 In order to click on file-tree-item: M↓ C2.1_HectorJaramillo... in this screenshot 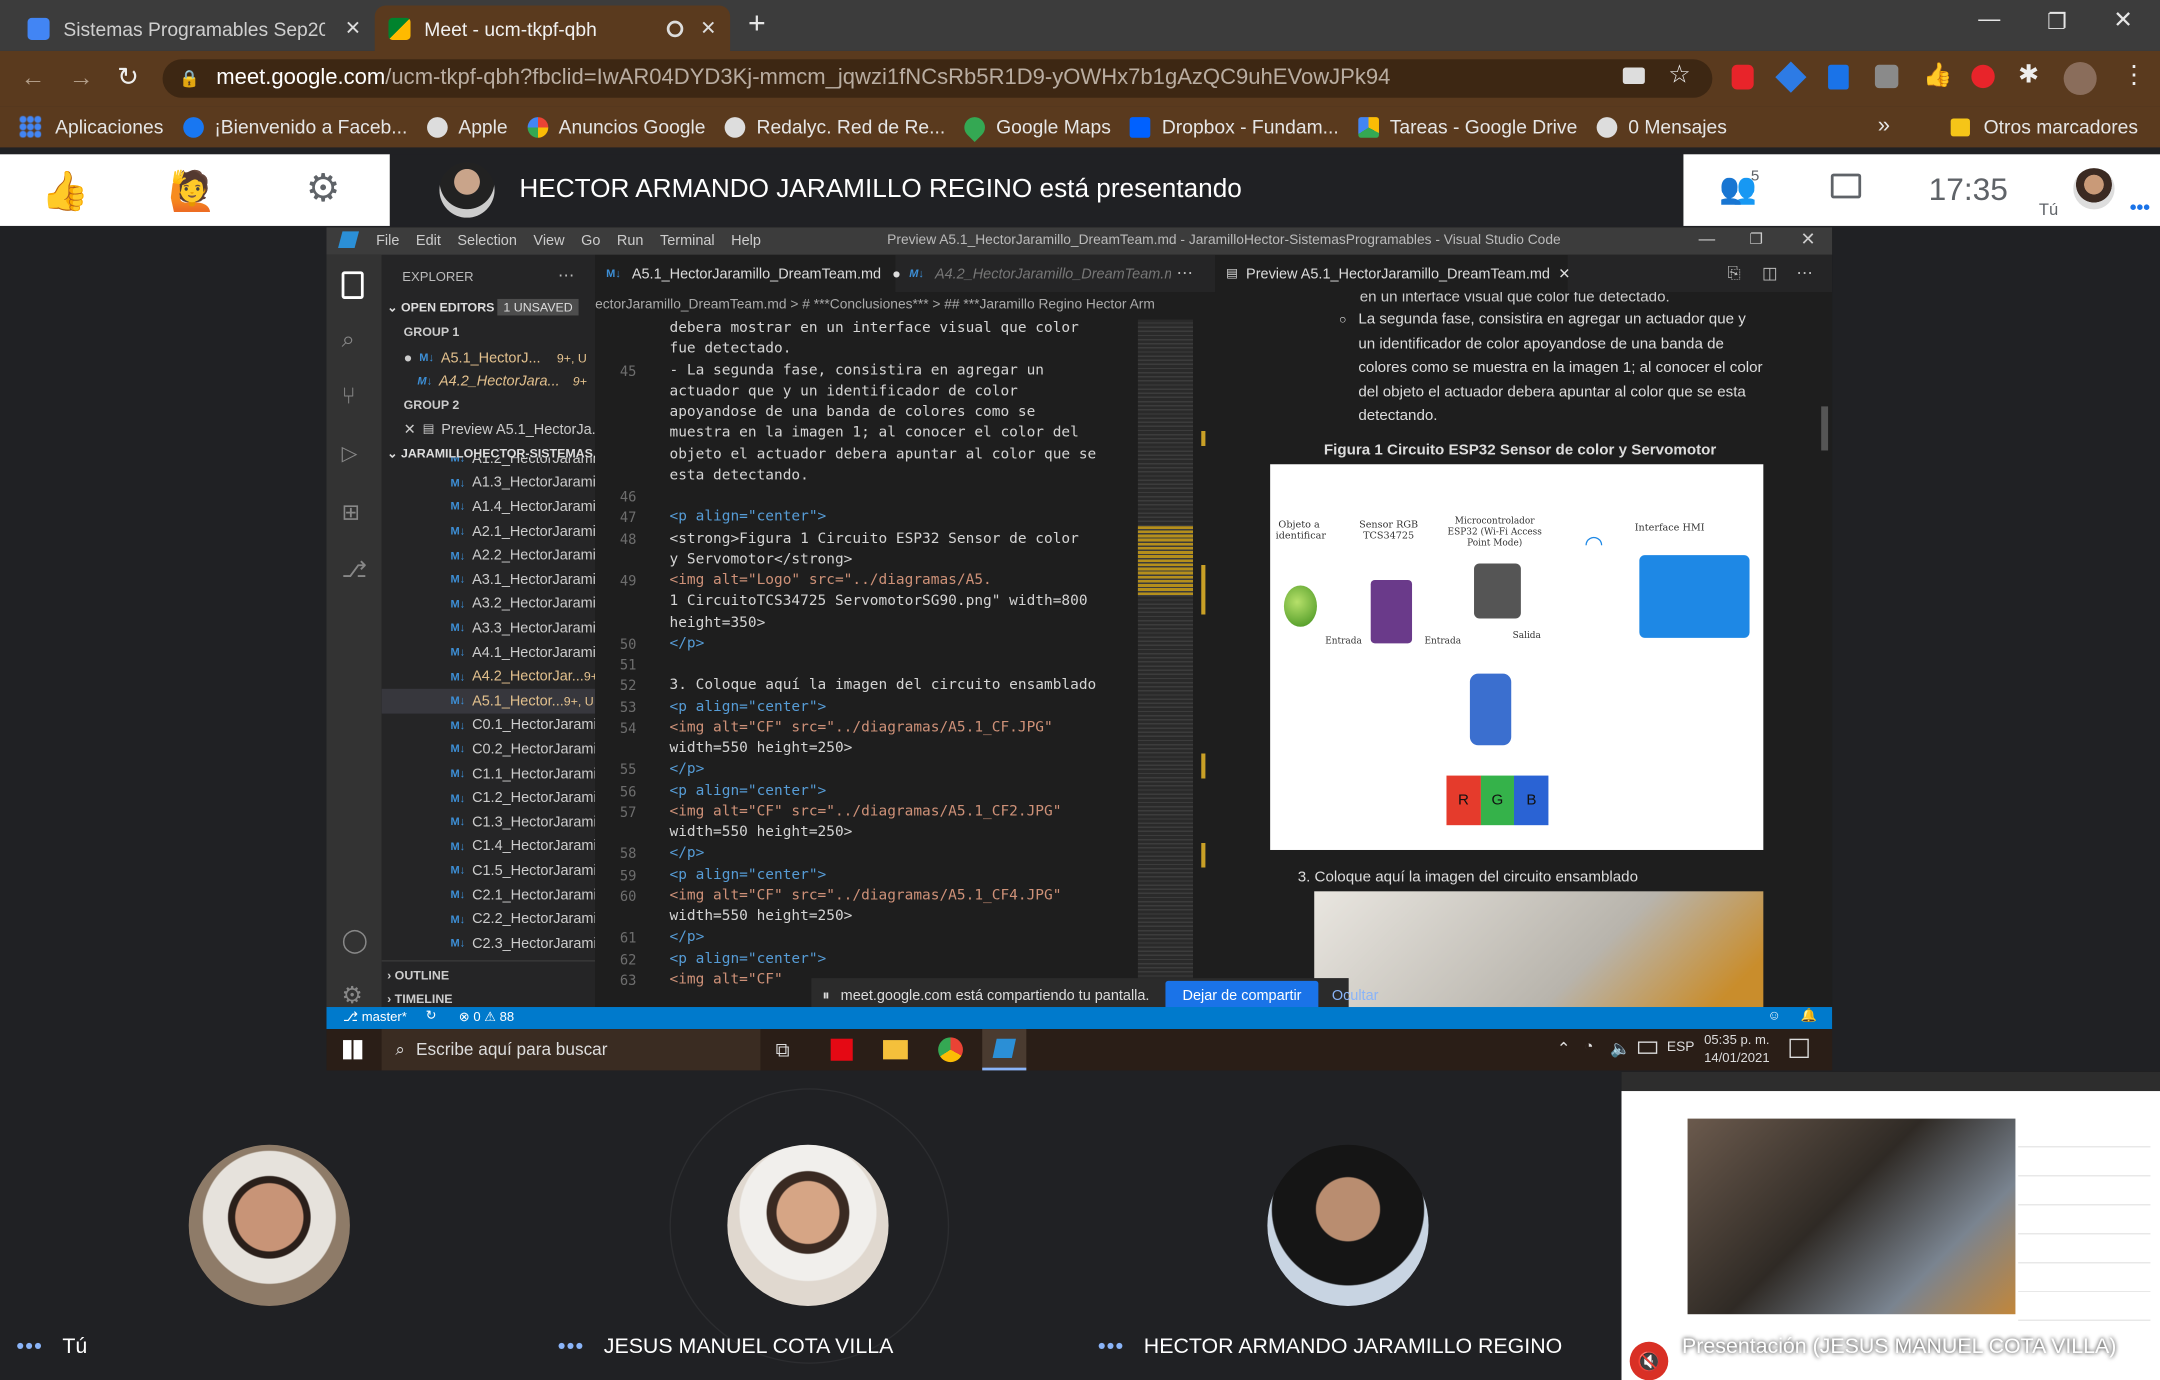, I will do `click(488, 895)`.